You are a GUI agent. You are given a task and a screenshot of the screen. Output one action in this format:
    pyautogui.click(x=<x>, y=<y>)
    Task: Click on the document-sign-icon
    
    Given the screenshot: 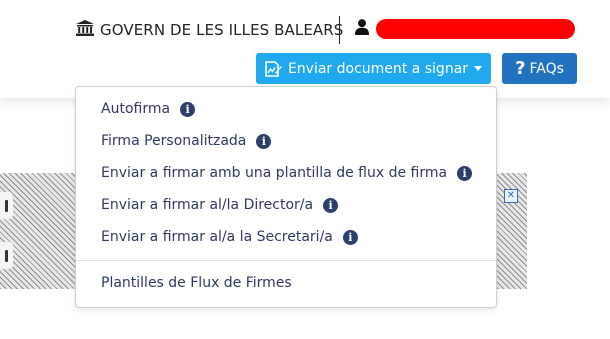 What is the action you would take?
    pyautogui.click(x=273, y=68)
    